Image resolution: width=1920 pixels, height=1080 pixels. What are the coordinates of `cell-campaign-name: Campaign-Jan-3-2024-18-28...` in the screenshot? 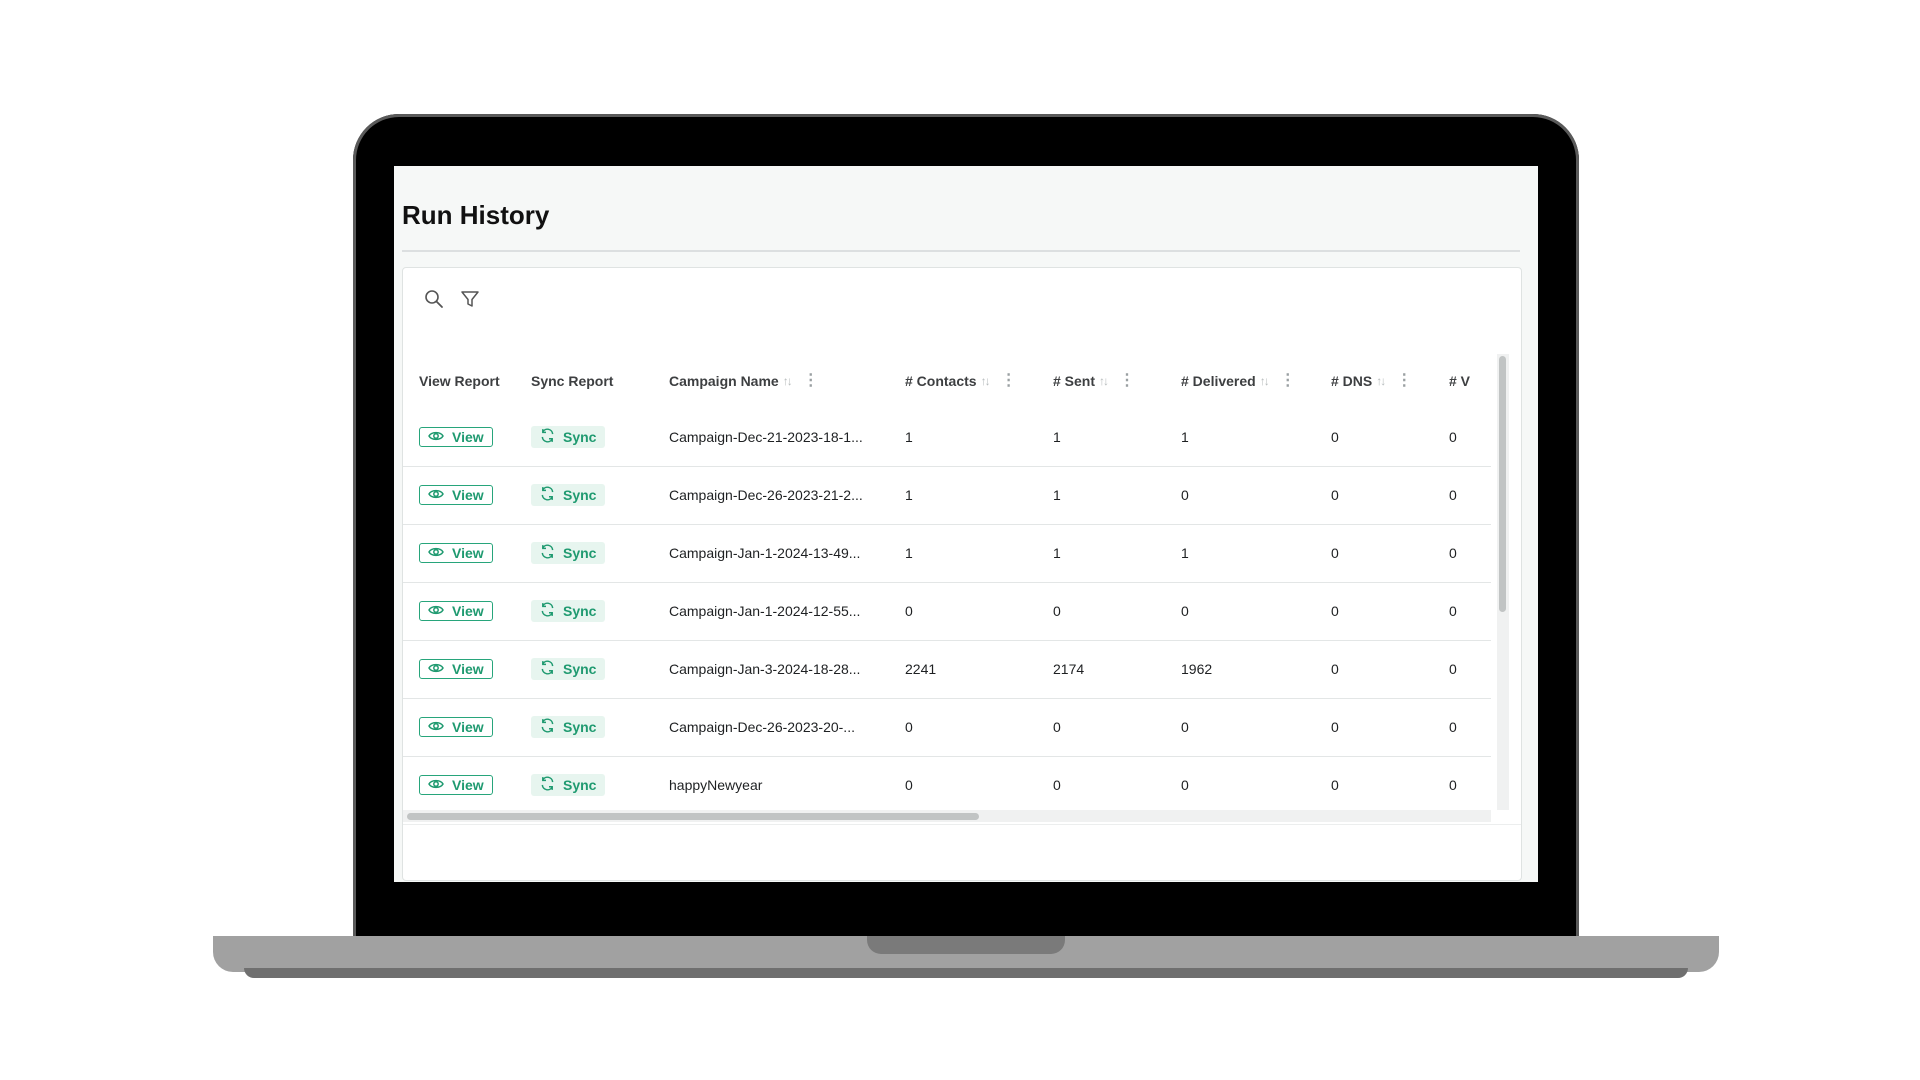 It's located at (765, 669).